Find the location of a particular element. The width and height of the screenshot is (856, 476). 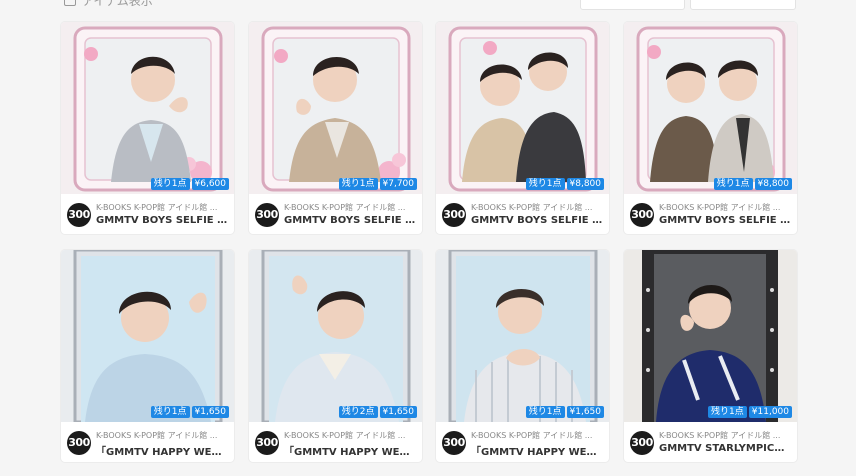

price-badge: ¥7,700 is located at coordinates (398, 184).